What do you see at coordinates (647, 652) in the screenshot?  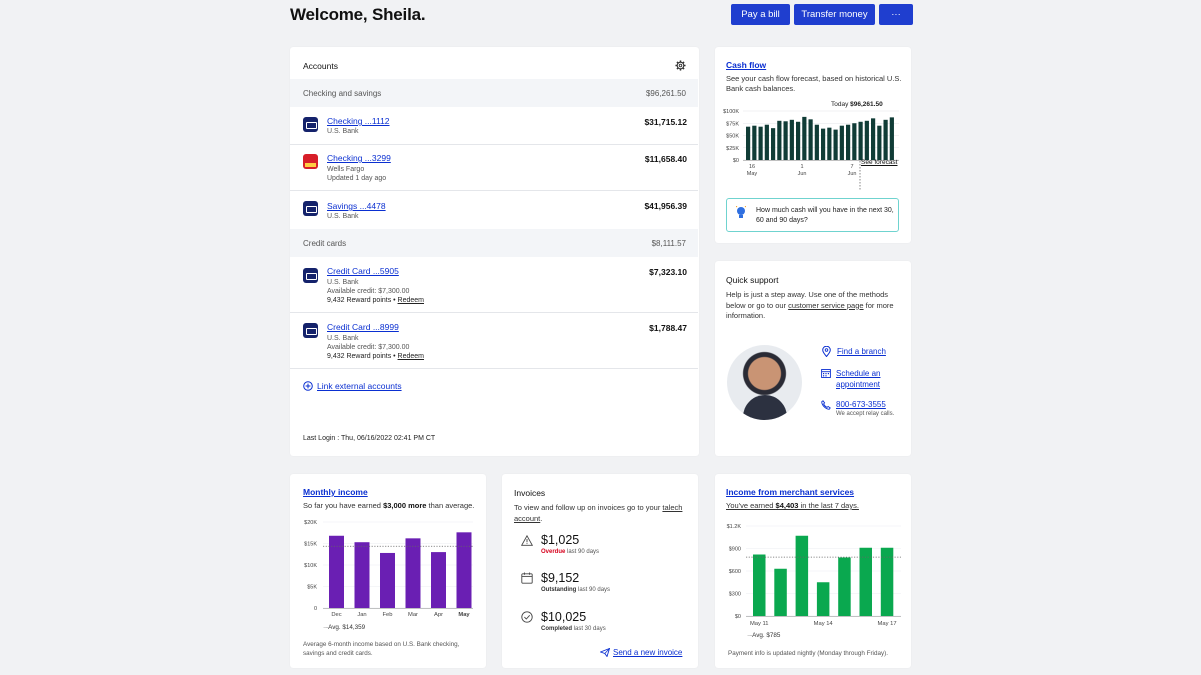 I see `send-invoice-link: Send a new invoice` at bounding box center [647, 652].